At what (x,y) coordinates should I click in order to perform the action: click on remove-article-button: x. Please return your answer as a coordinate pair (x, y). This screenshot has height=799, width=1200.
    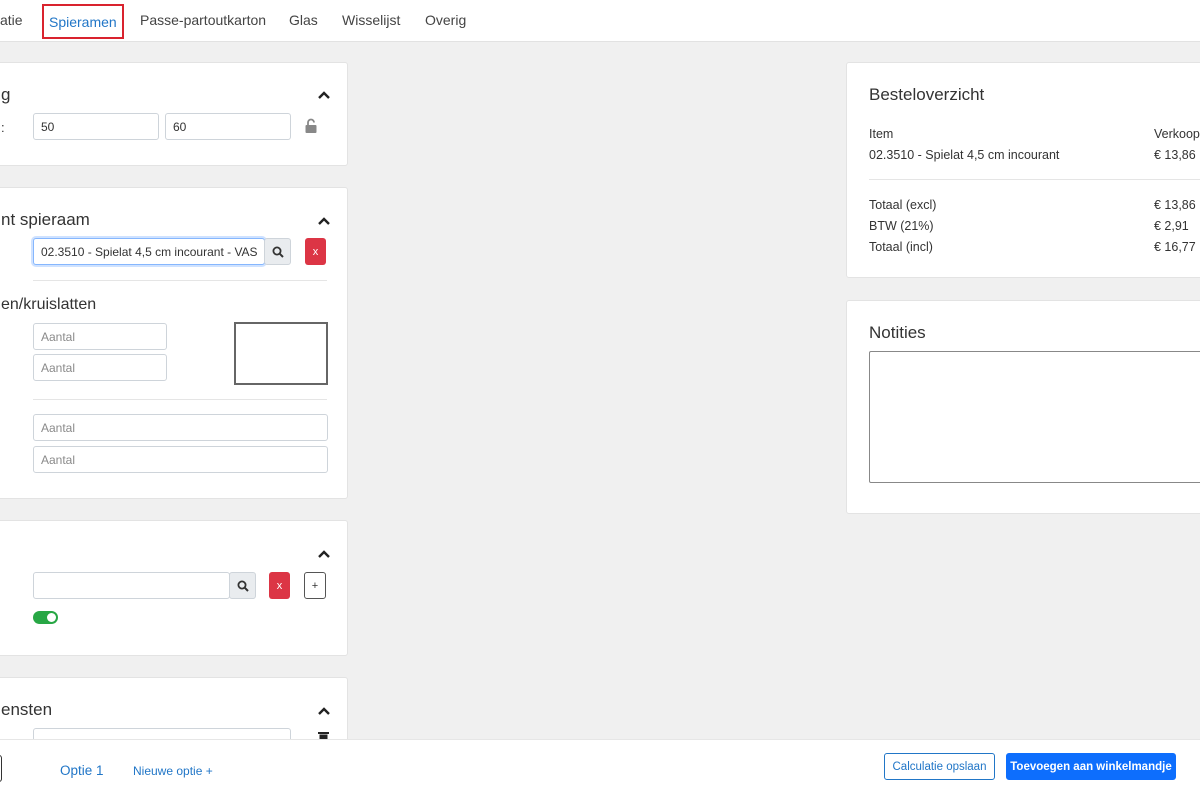
    Looking at the image, I should click on (315, 251).